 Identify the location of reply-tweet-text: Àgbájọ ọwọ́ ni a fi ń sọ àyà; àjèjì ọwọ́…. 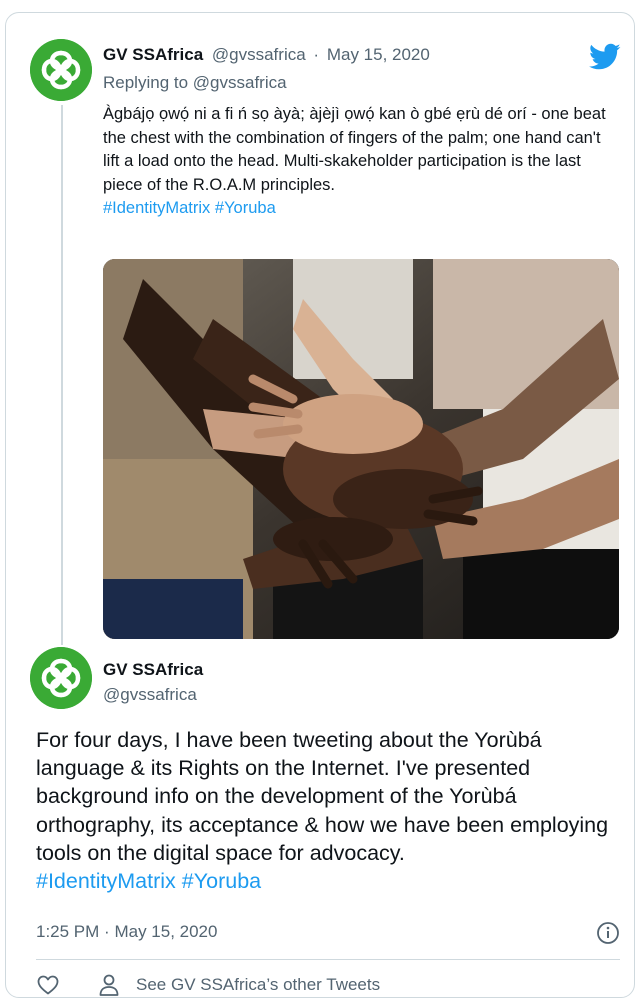
(358, 162).